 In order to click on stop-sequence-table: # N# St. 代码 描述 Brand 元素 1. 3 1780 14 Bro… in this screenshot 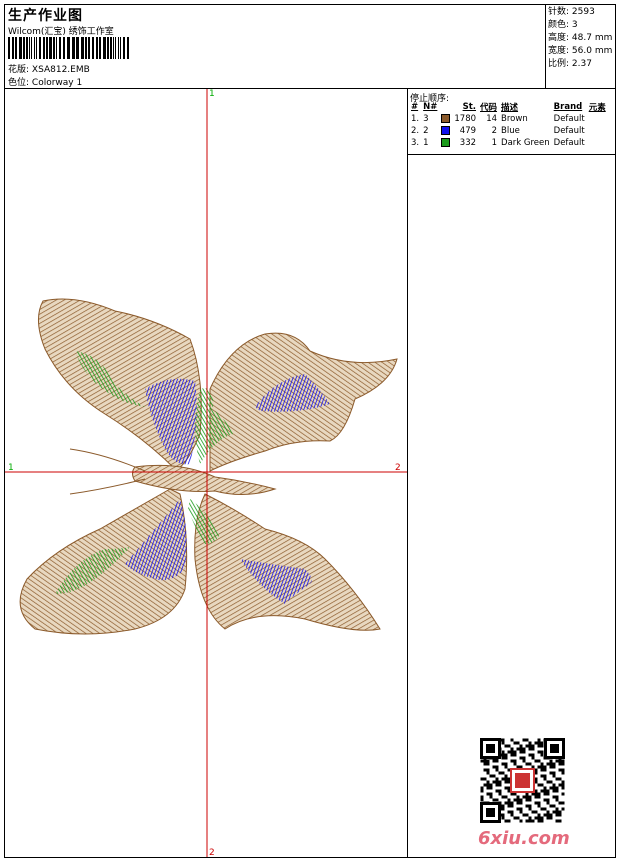, I will do `click(508, 125)`.